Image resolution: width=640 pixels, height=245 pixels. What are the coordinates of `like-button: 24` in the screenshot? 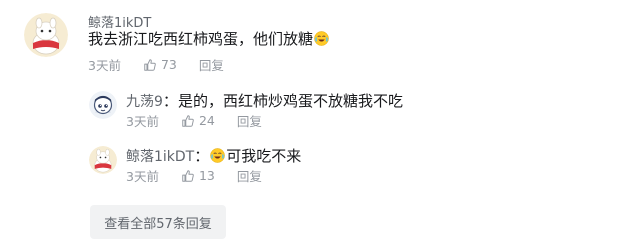 It's located at (198, 120).